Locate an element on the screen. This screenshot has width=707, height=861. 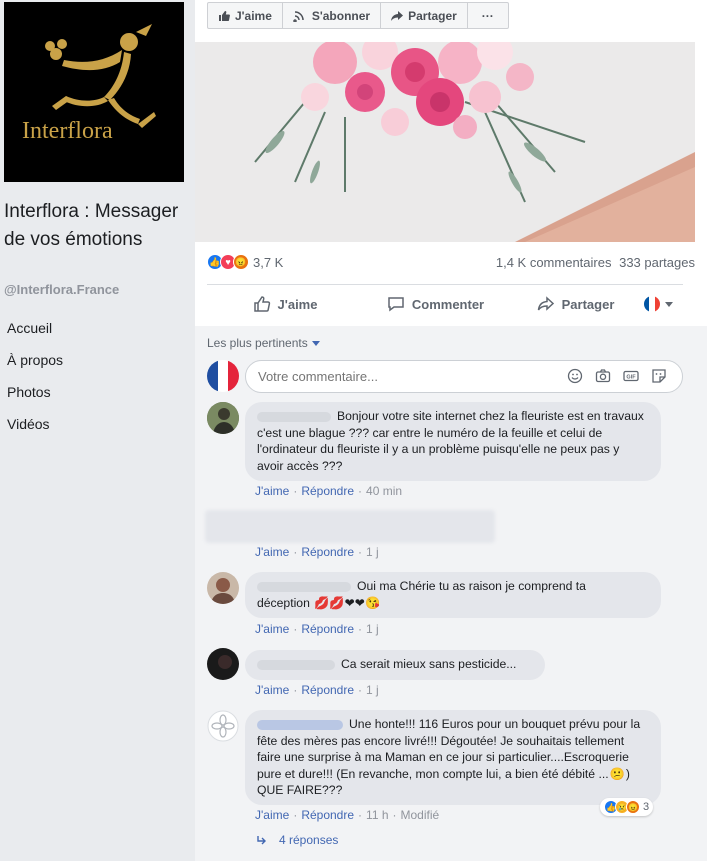
edited-label: Modifié is located at coordinates (420, 815).